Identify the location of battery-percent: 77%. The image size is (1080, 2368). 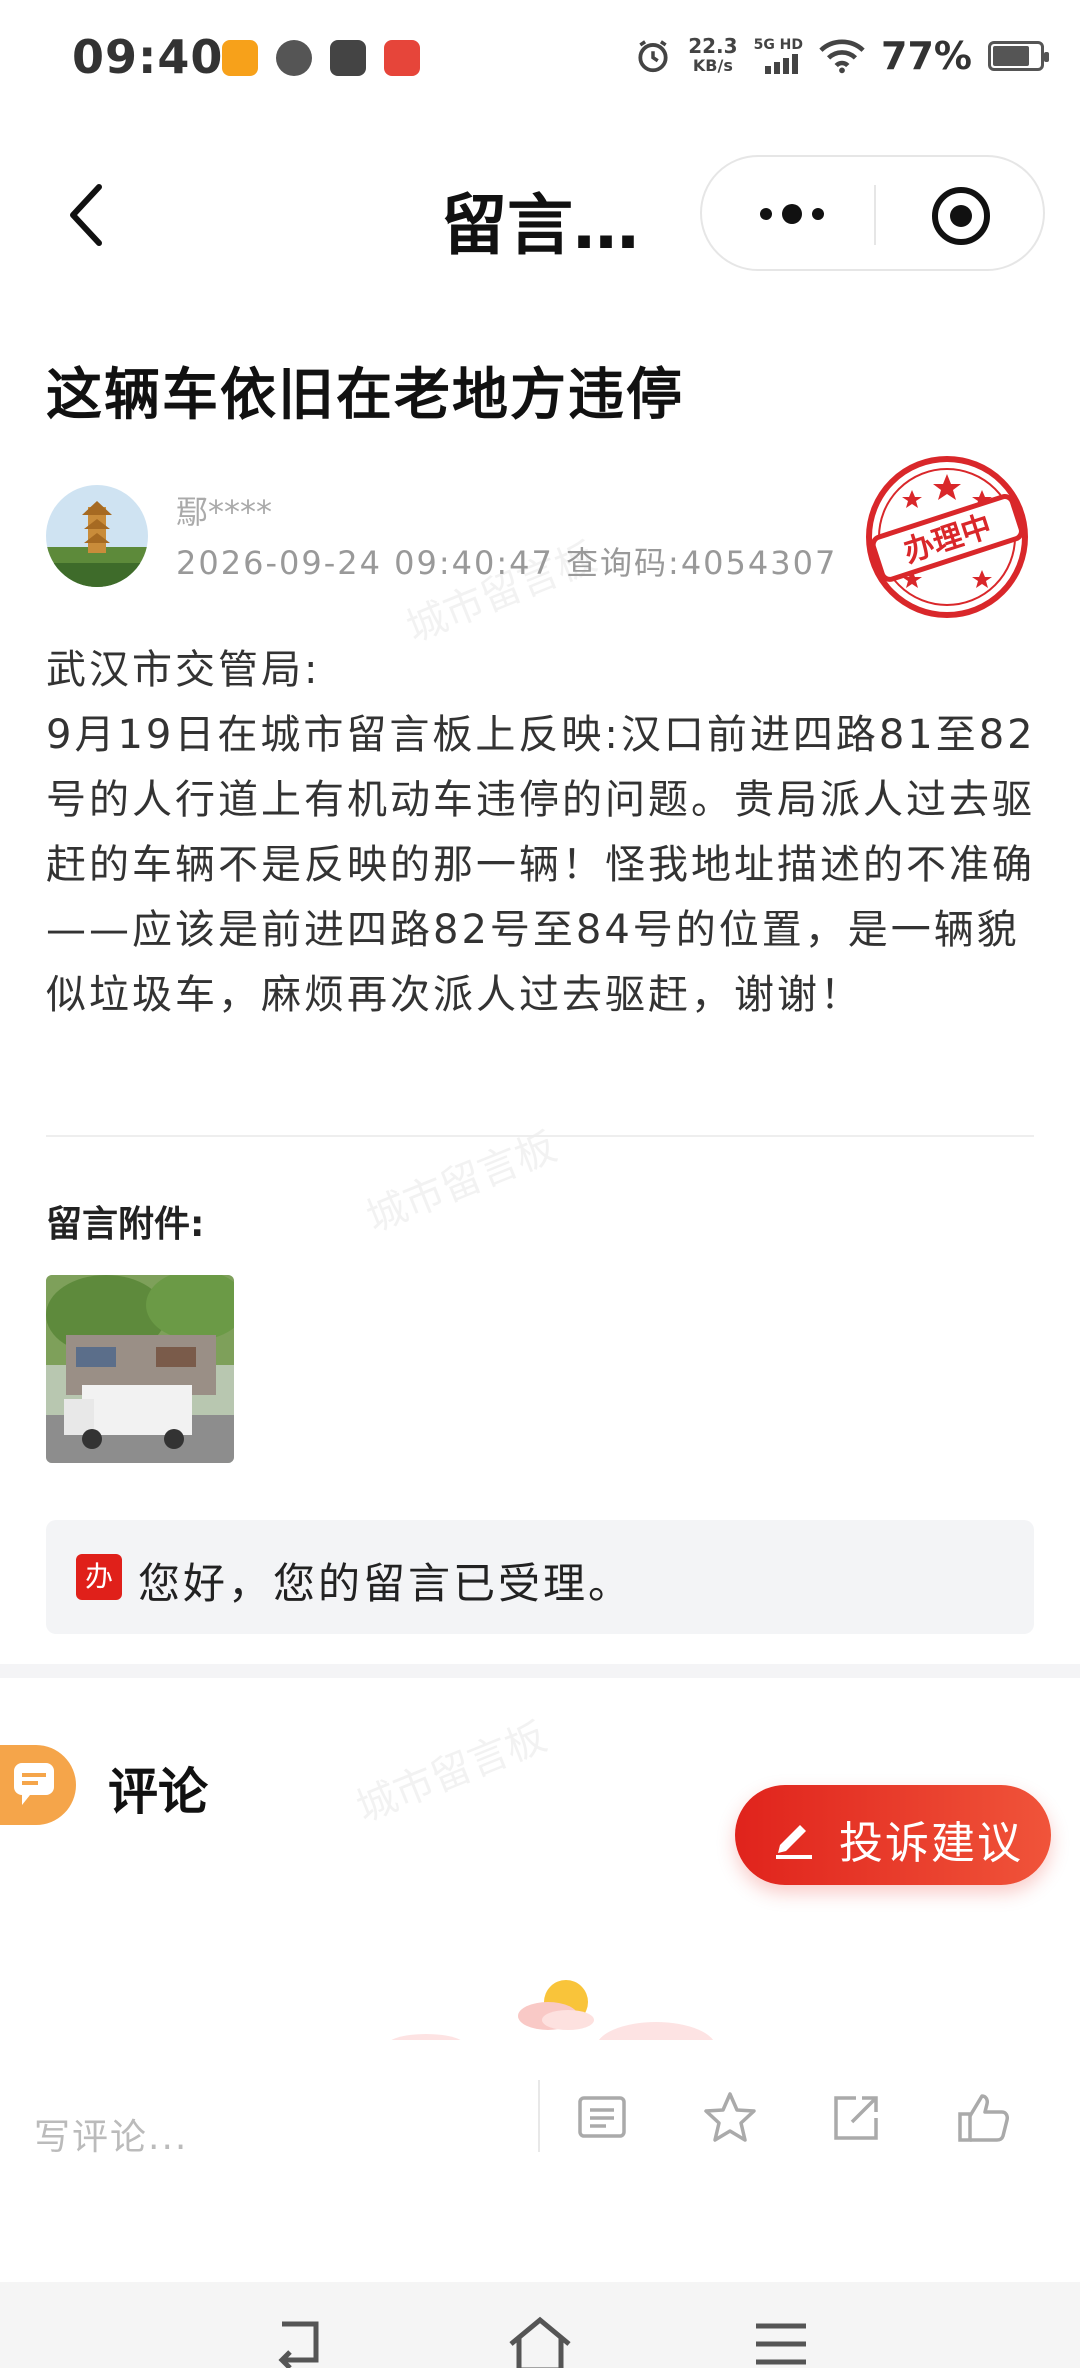
(926, 56).